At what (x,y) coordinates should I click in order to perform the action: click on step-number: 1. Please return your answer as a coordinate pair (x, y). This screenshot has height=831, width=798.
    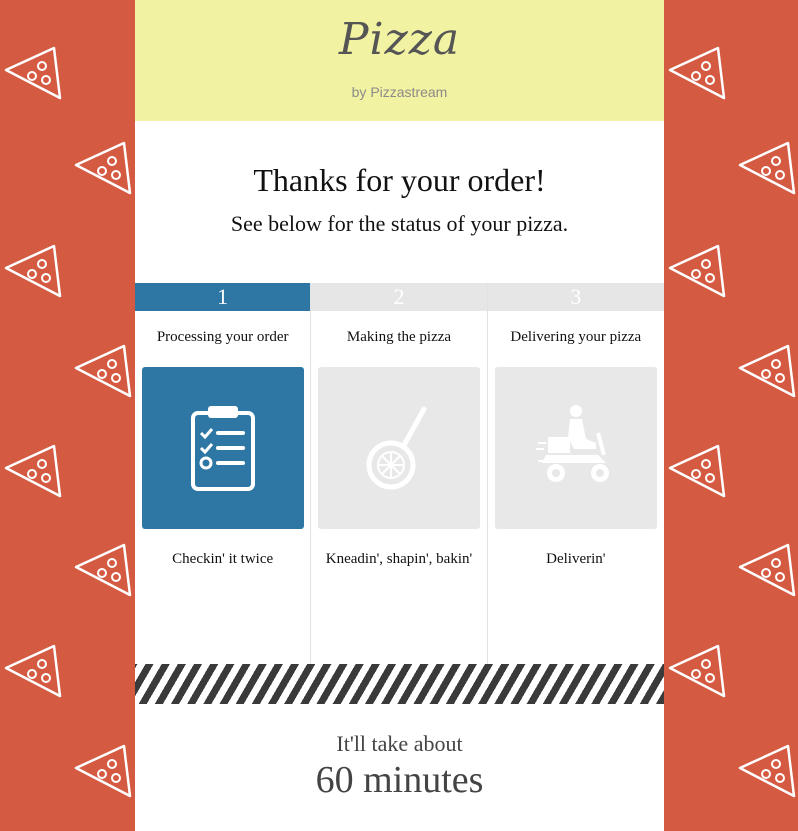
    Looking at the image, I should click on (223, 297).